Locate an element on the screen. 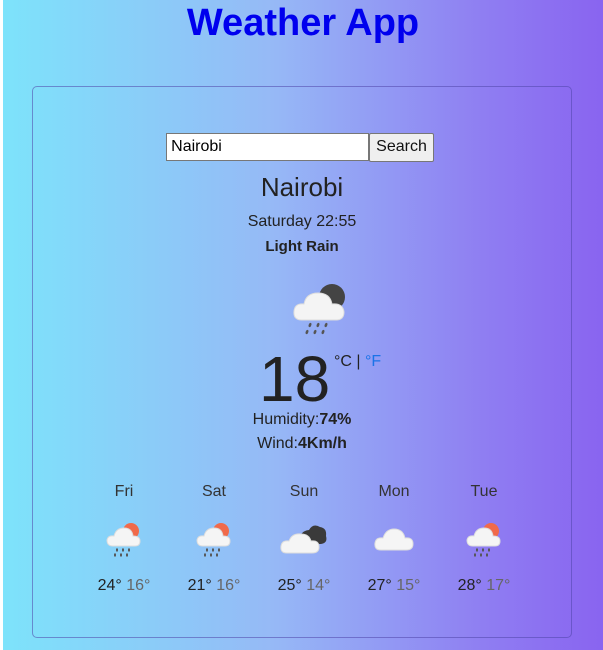  cloud-icon is located at coordinates (394, 539).